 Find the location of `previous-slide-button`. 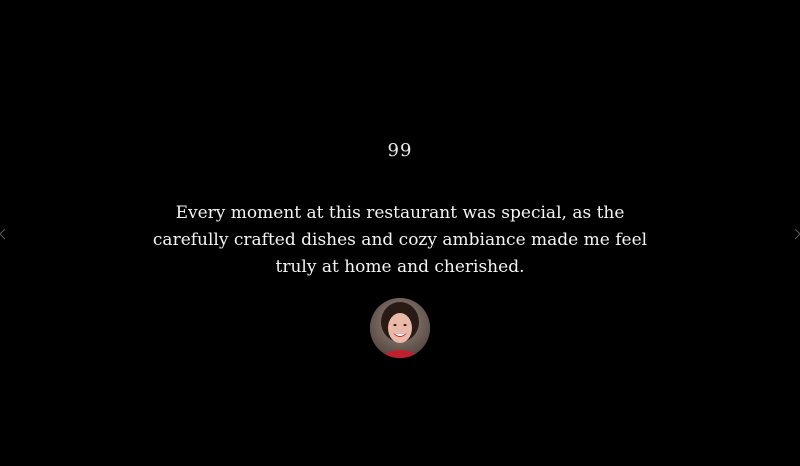

previous-slide-button is located at coordinates (4, 234).